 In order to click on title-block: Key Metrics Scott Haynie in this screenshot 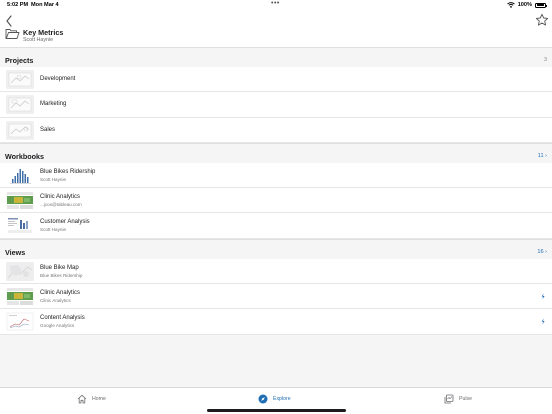, I will do `click(43, 36)`.